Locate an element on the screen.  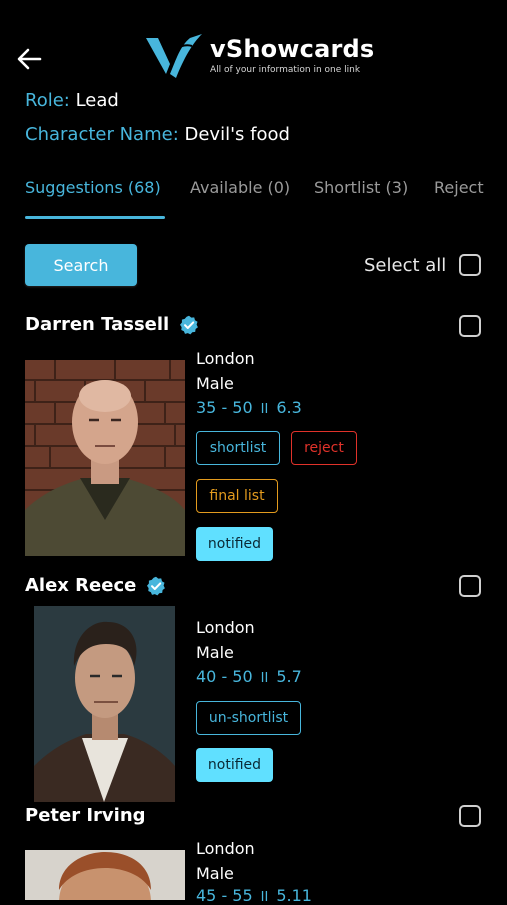
tab-suggestions: Suggestions (68) is located at coordinates (93, 187).